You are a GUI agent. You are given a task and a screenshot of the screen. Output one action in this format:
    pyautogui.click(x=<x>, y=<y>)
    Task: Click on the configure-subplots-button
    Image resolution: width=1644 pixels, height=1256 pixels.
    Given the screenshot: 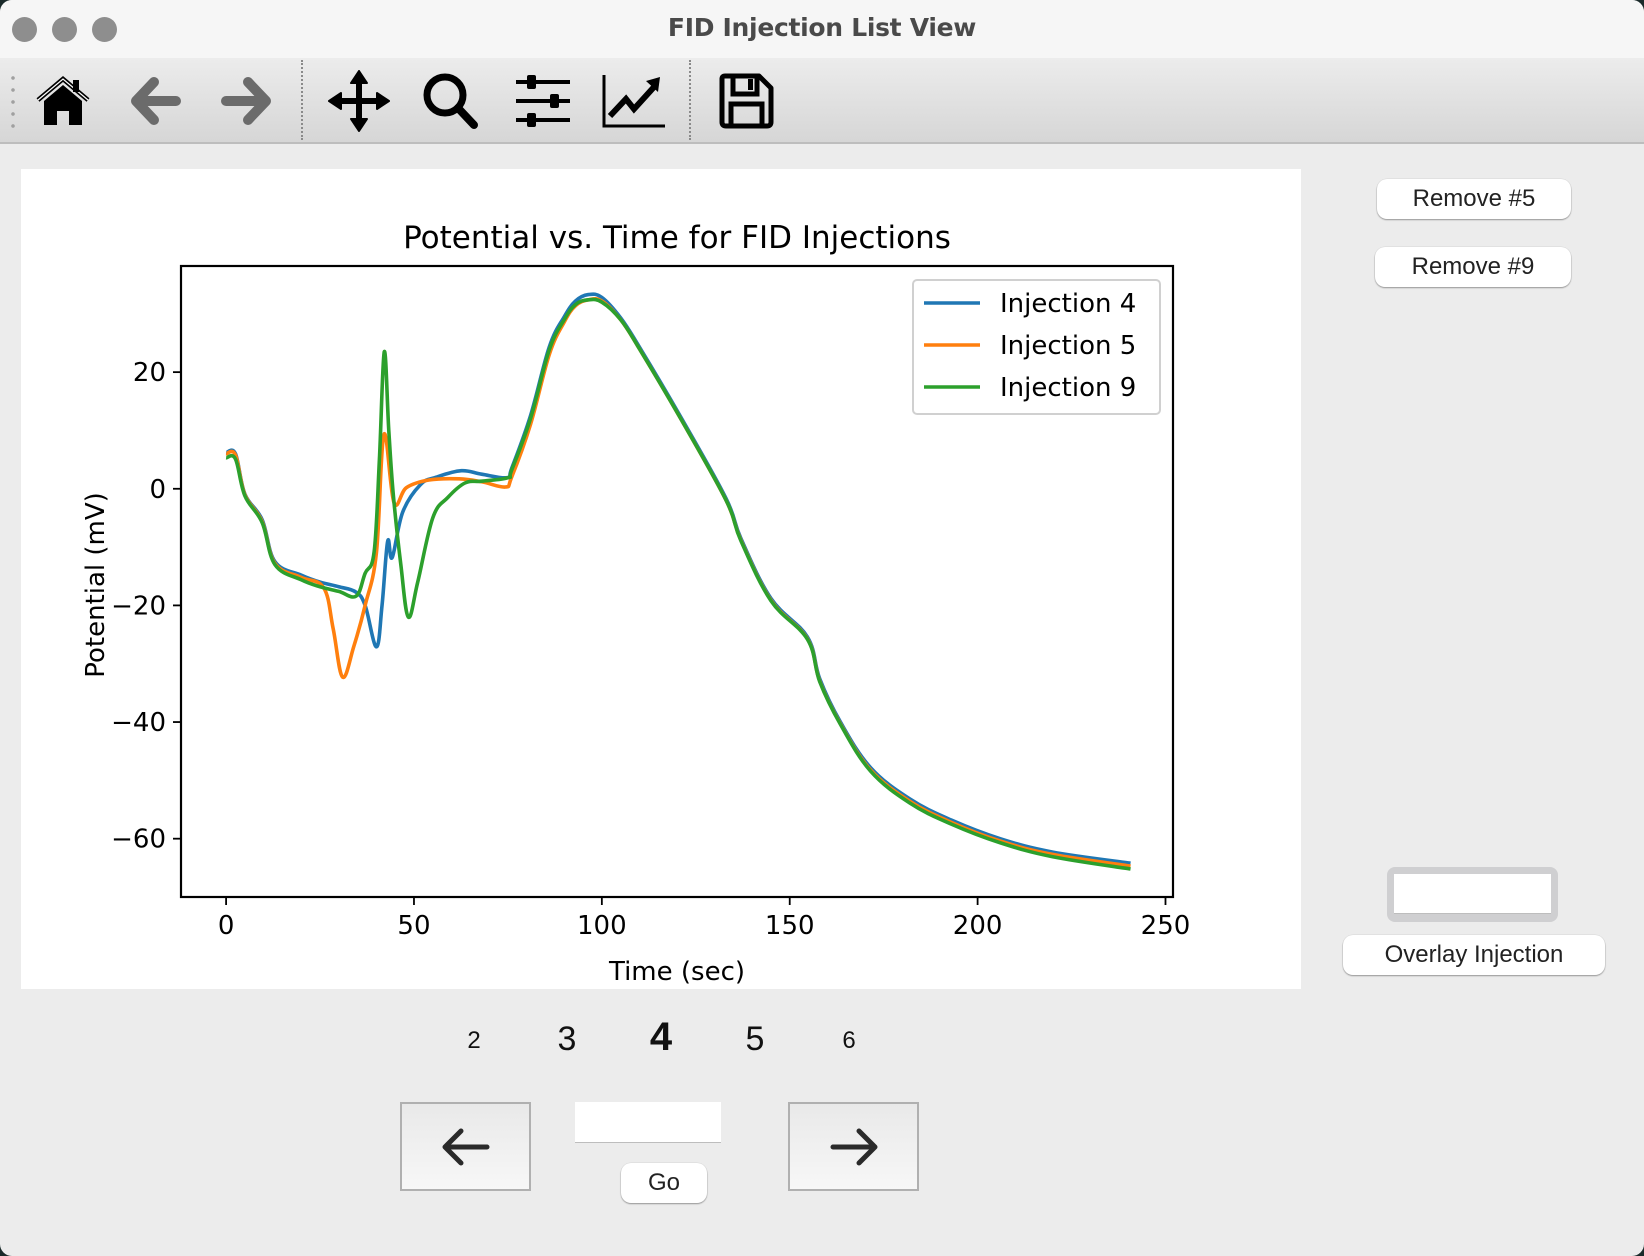 What is the action you would take?
    pyautogui.click(x=543, y=101)
    